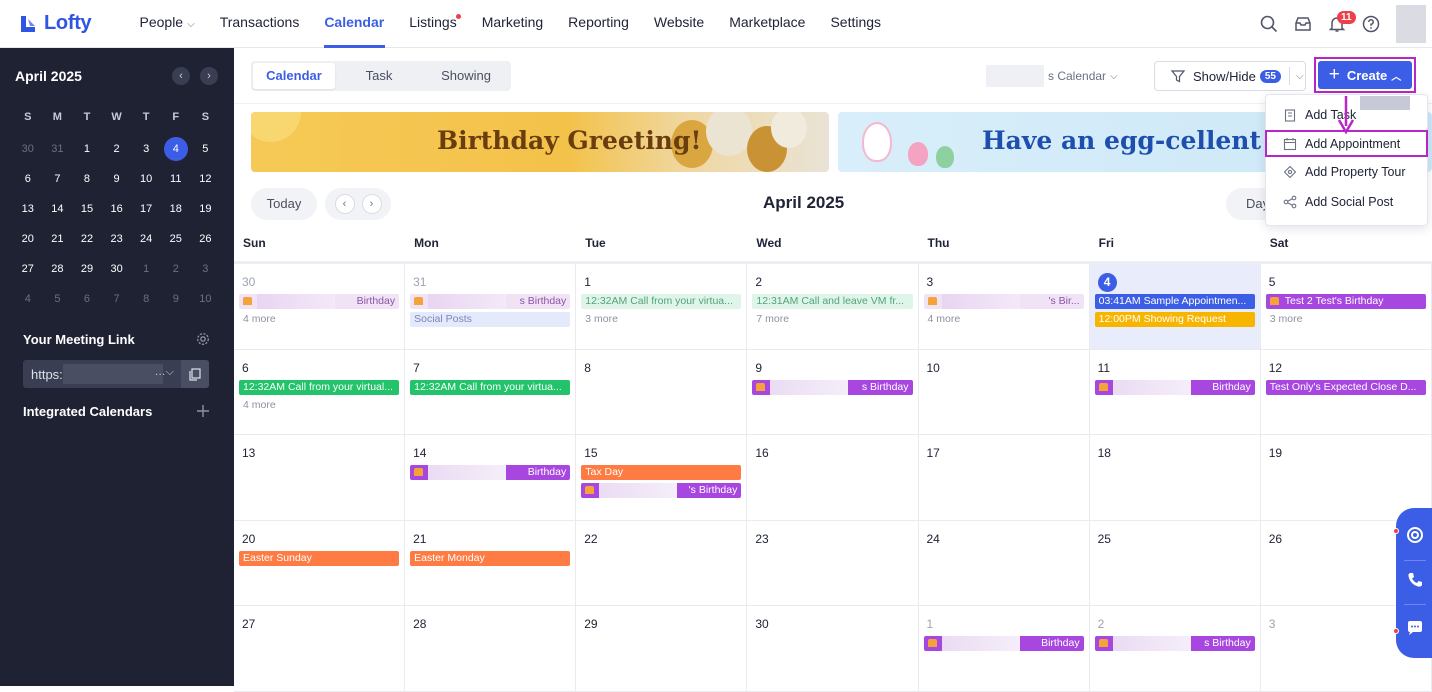 The height and width of the screenshot is (692, 1432). Describe the element at coordinates (1346, 202) in the screenshot. I see `menu-item-add-social-post: Add Social Post` at that location.